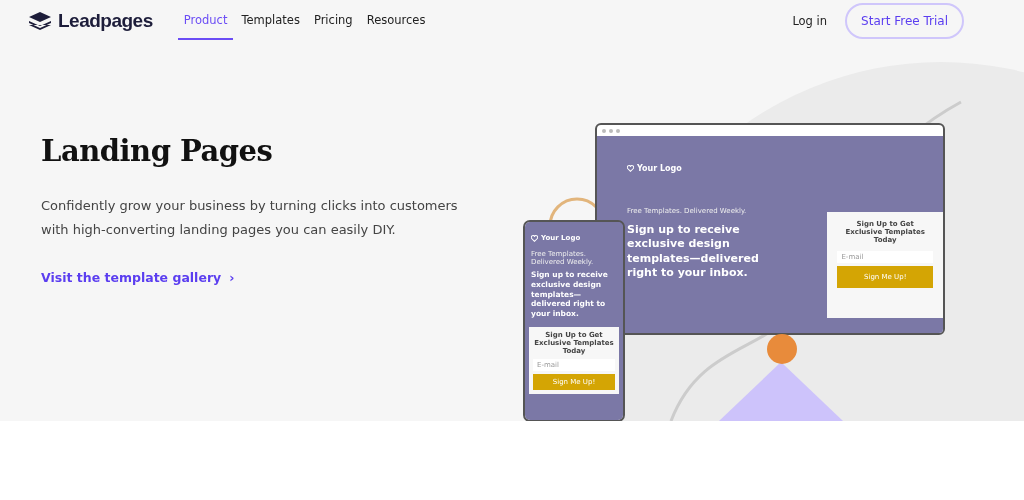 Image resolution: width=1024 pixels, height=500 pixels. Describe the element at coordinates (256, 277) in the screenshot. I see `template-gallery-link: Visit the template gallery ›` at that location.